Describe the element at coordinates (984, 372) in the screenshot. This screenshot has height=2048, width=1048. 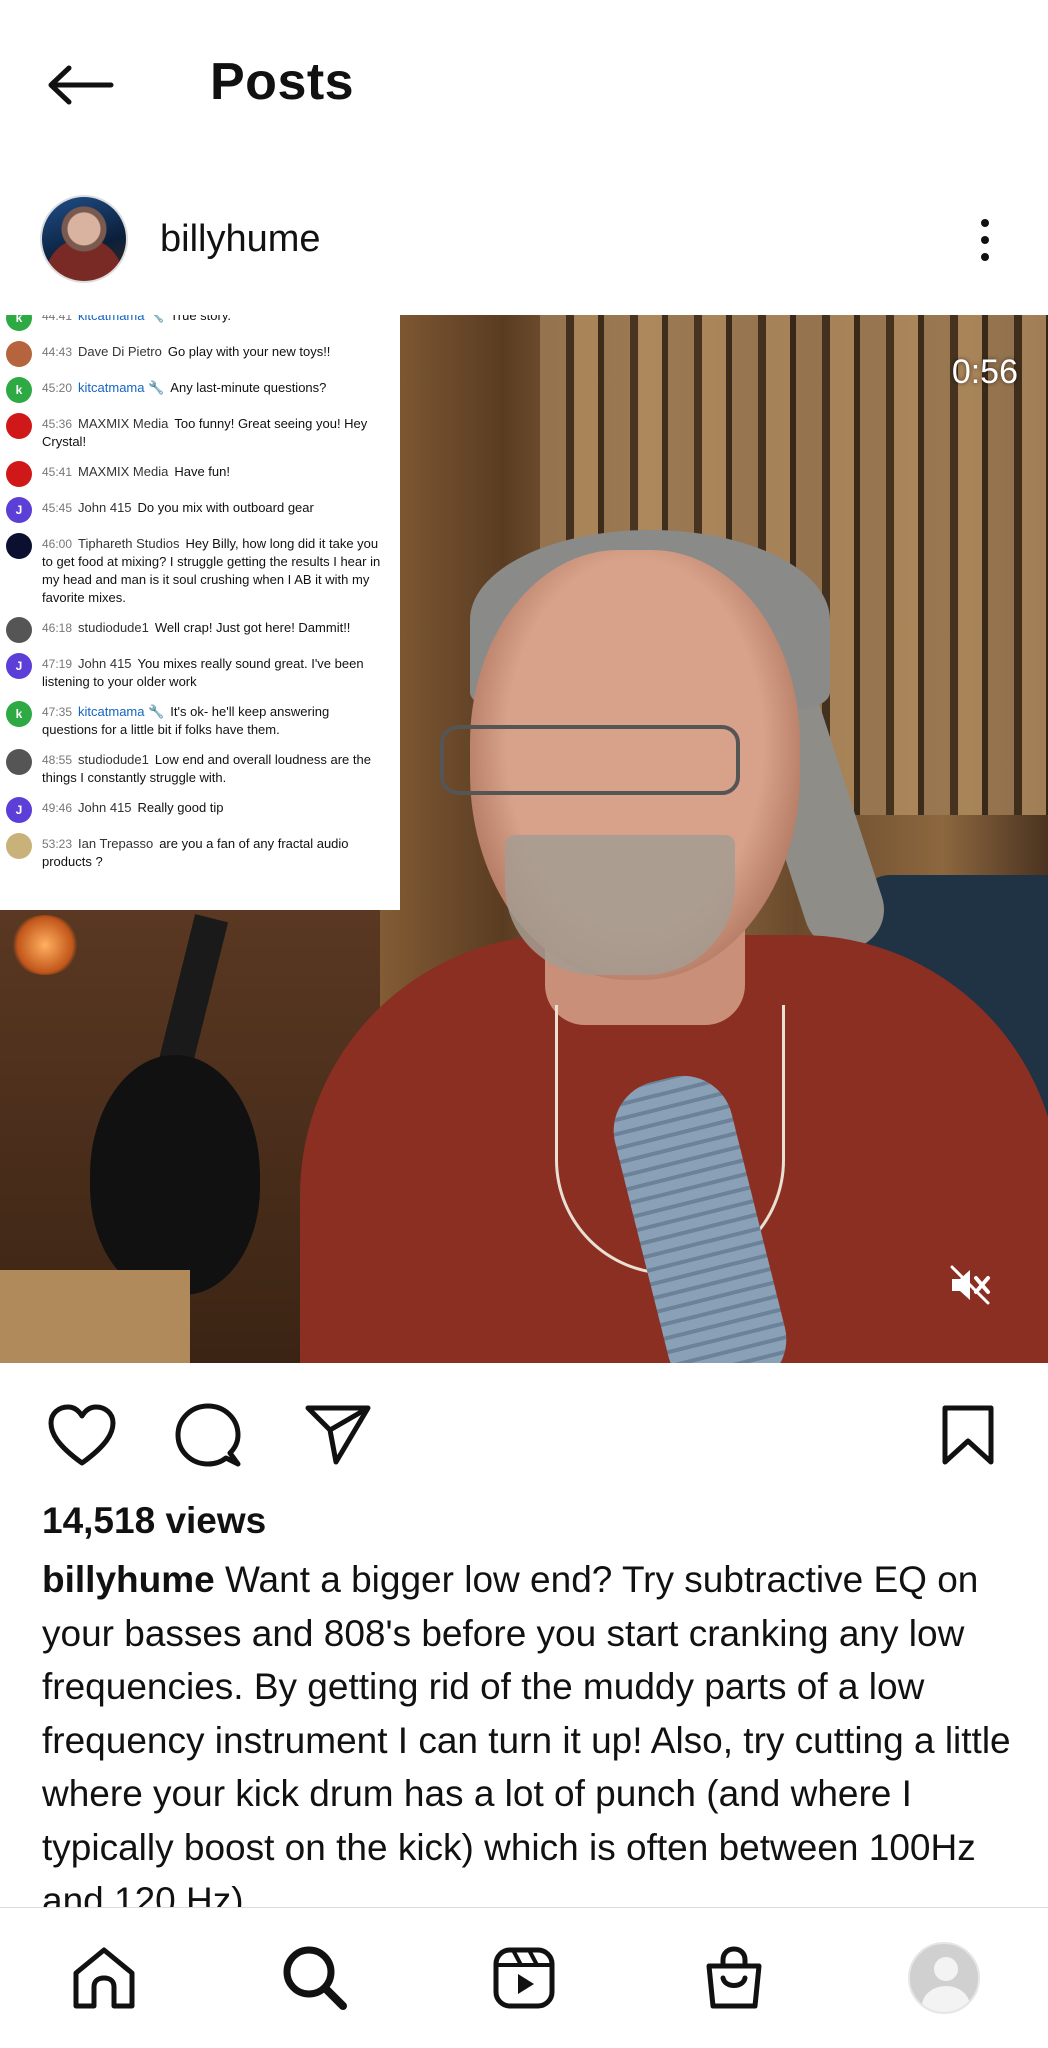
I see `video-duration: 0:56` at that location.